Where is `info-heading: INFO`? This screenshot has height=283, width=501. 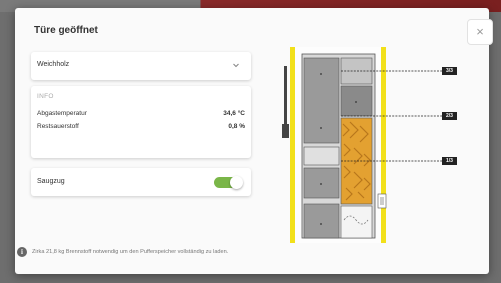
info-heading: INFO is located at coordinates (45, 96).